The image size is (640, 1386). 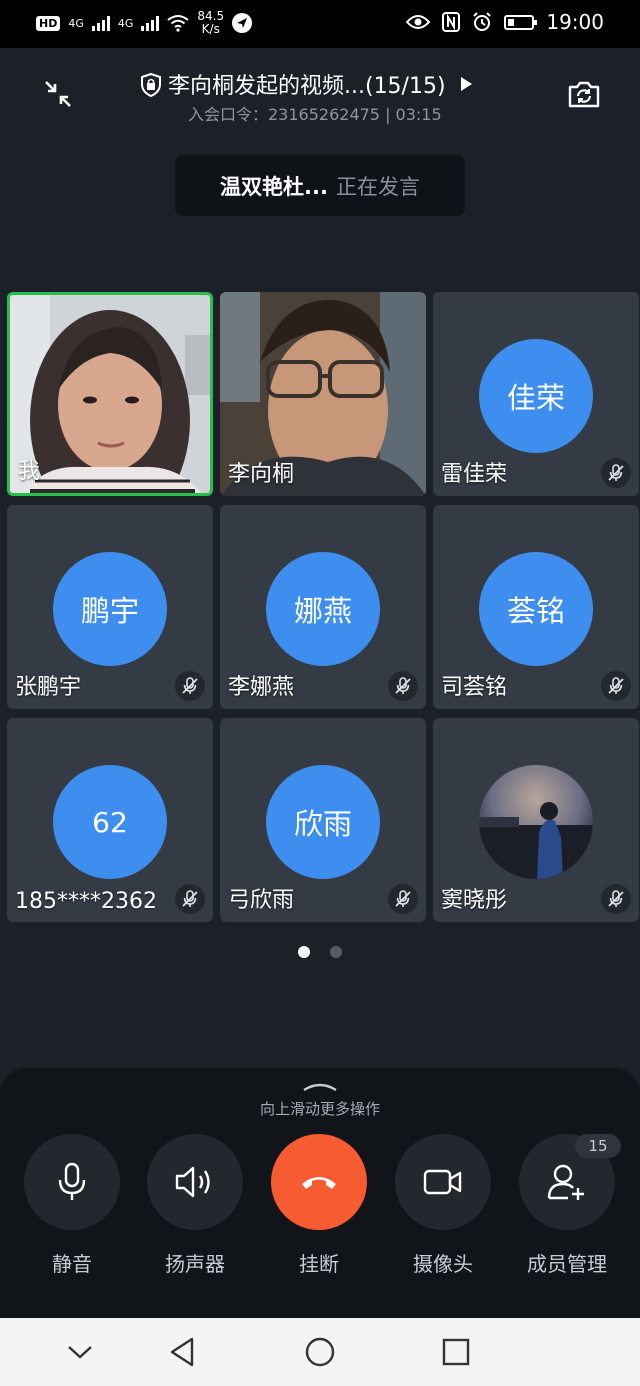 I want to click on alarm-icon, so click(x=482, y=21).